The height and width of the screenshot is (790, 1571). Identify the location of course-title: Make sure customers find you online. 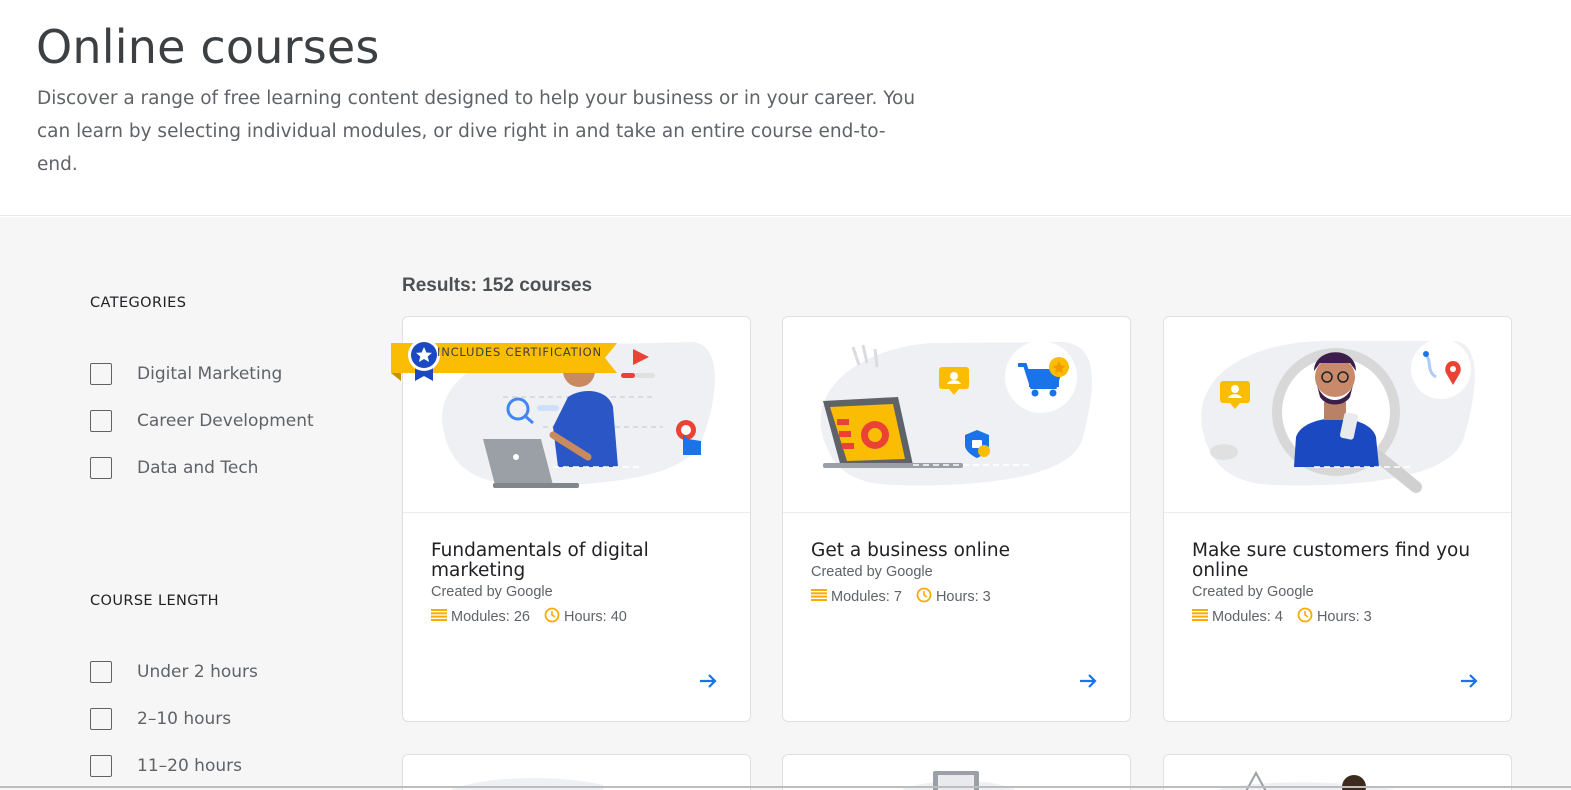
(1342, 561).